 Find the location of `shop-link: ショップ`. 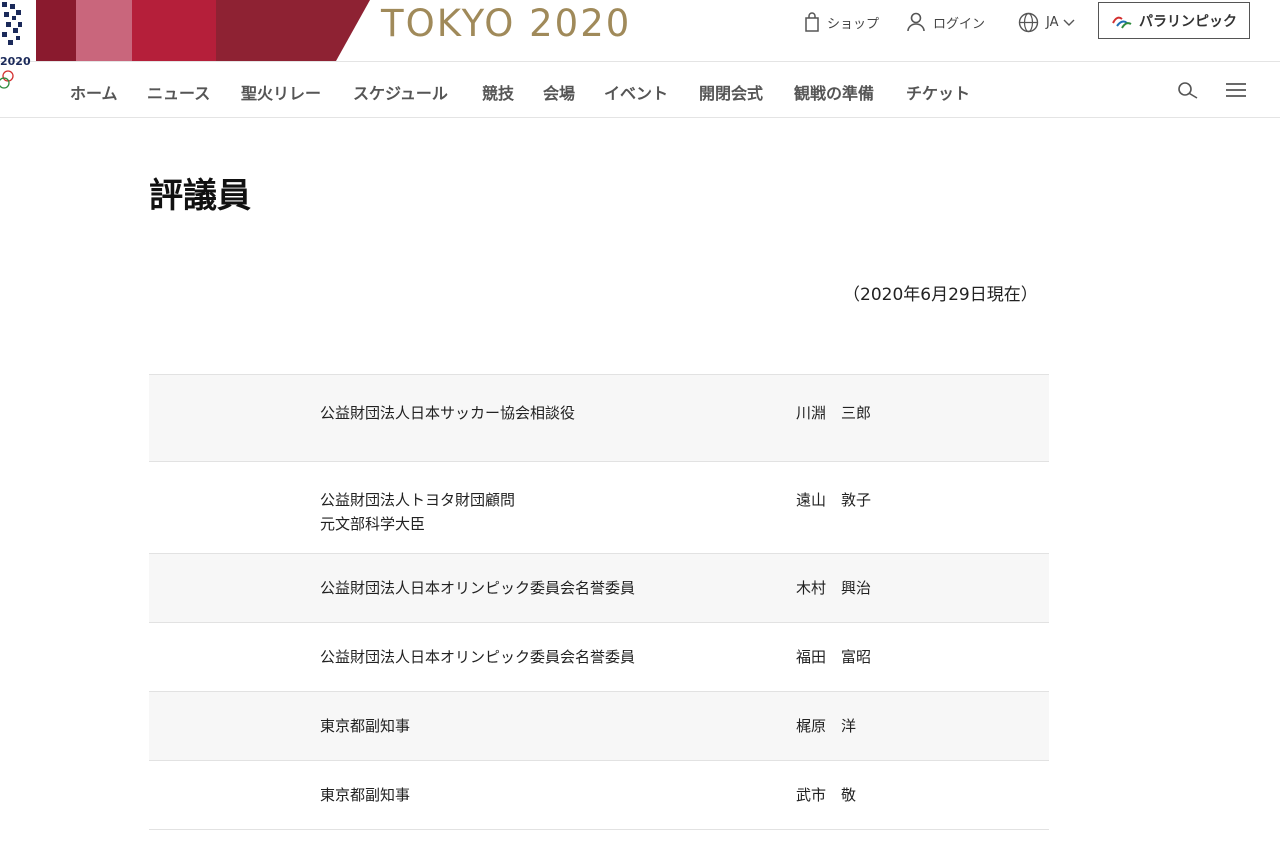

shop-link: ショップ is located at coordinates (841, 22).